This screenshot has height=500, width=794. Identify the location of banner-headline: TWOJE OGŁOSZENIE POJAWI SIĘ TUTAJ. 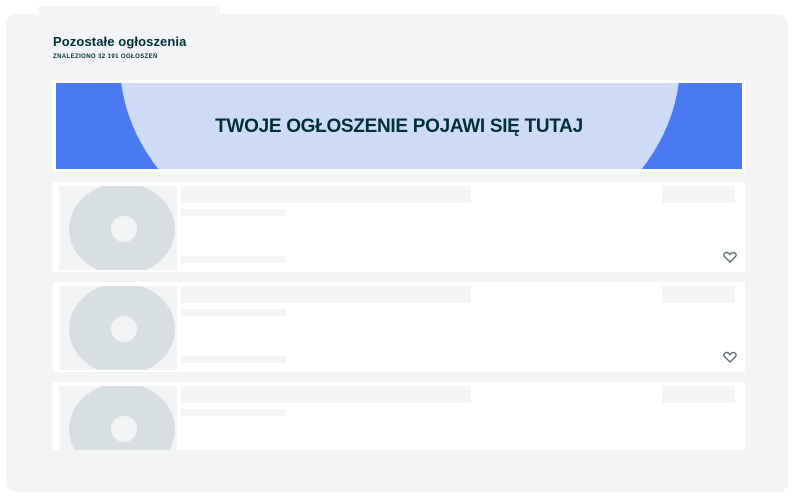
(399, 126).